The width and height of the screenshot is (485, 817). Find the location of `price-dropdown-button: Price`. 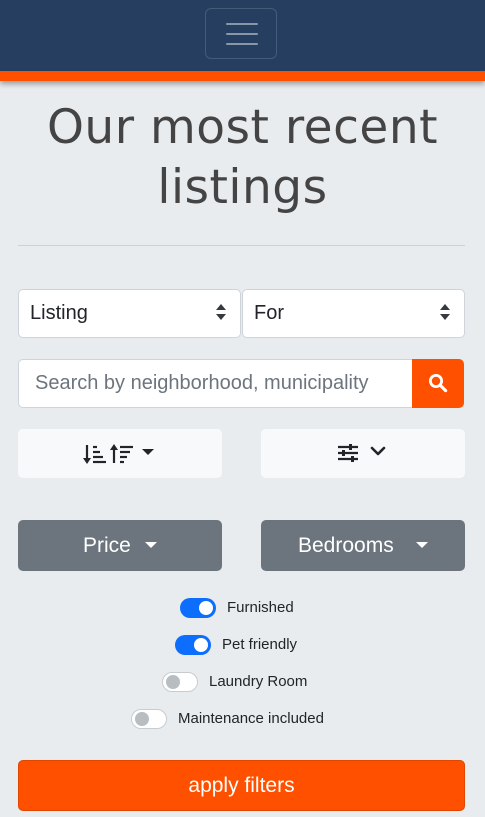

price-dropdown-button: Price is located at coordinates (120, 545).